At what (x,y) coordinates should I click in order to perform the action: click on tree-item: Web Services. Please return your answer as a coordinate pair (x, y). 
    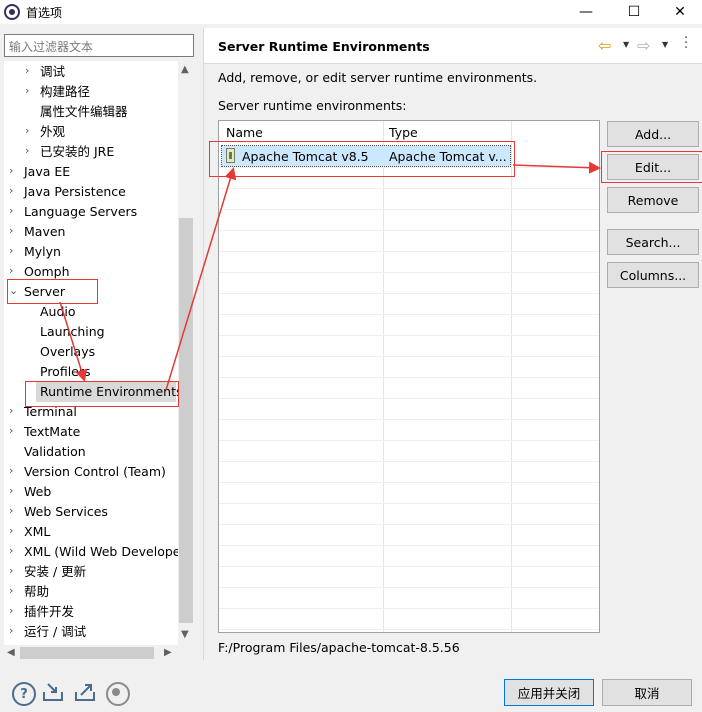
    Looking at the image, I should click on (66, 512).